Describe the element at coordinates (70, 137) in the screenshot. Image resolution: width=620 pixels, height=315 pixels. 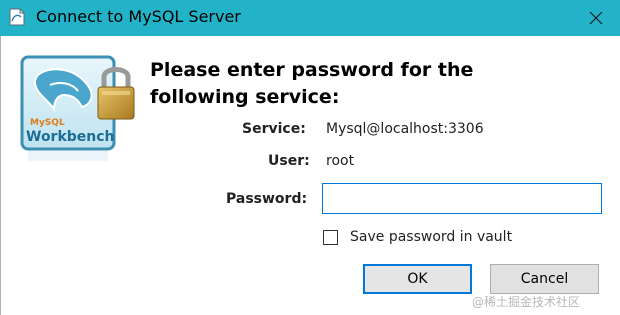
I see `logo-text-workbench: Workbench` at that location.